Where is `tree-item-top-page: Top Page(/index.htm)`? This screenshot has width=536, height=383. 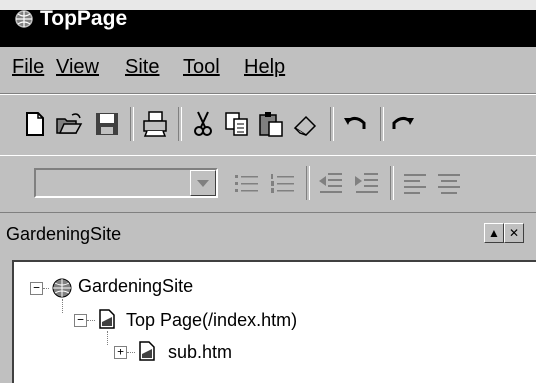 tree-item-top-page: Top Page(/index.htm) is located at coordinates (211, 320).